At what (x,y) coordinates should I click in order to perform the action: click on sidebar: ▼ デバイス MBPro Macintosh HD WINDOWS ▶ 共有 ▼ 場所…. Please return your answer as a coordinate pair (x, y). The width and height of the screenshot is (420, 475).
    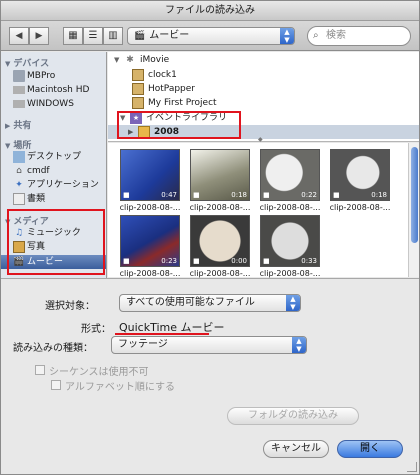
    Looking at the image, I should click on (54, 165).